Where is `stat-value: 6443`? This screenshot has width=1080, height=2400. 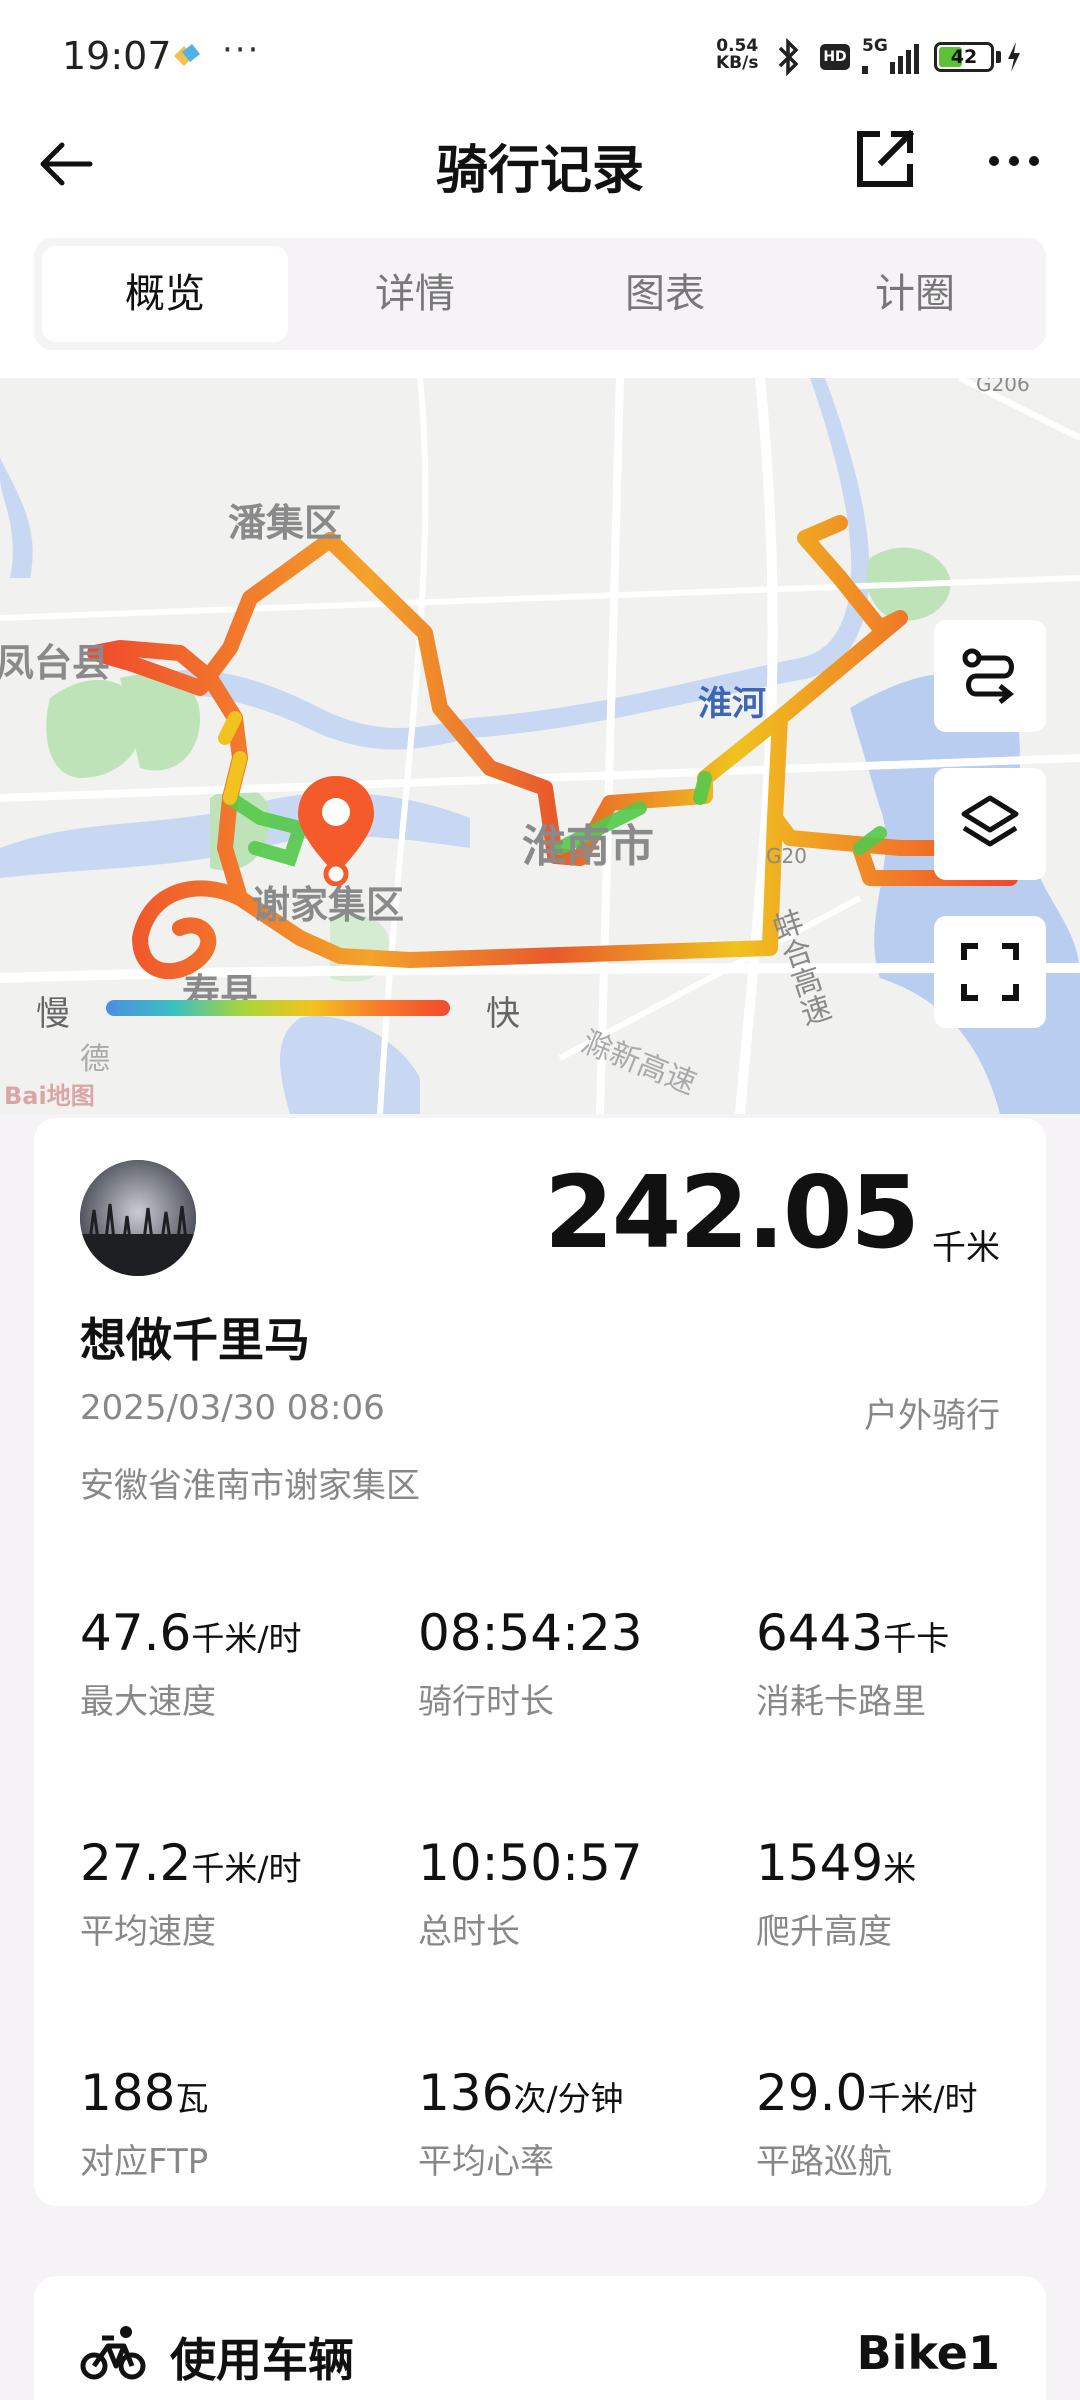
stat-value: 6443 is located at coordinates (820, 1633).